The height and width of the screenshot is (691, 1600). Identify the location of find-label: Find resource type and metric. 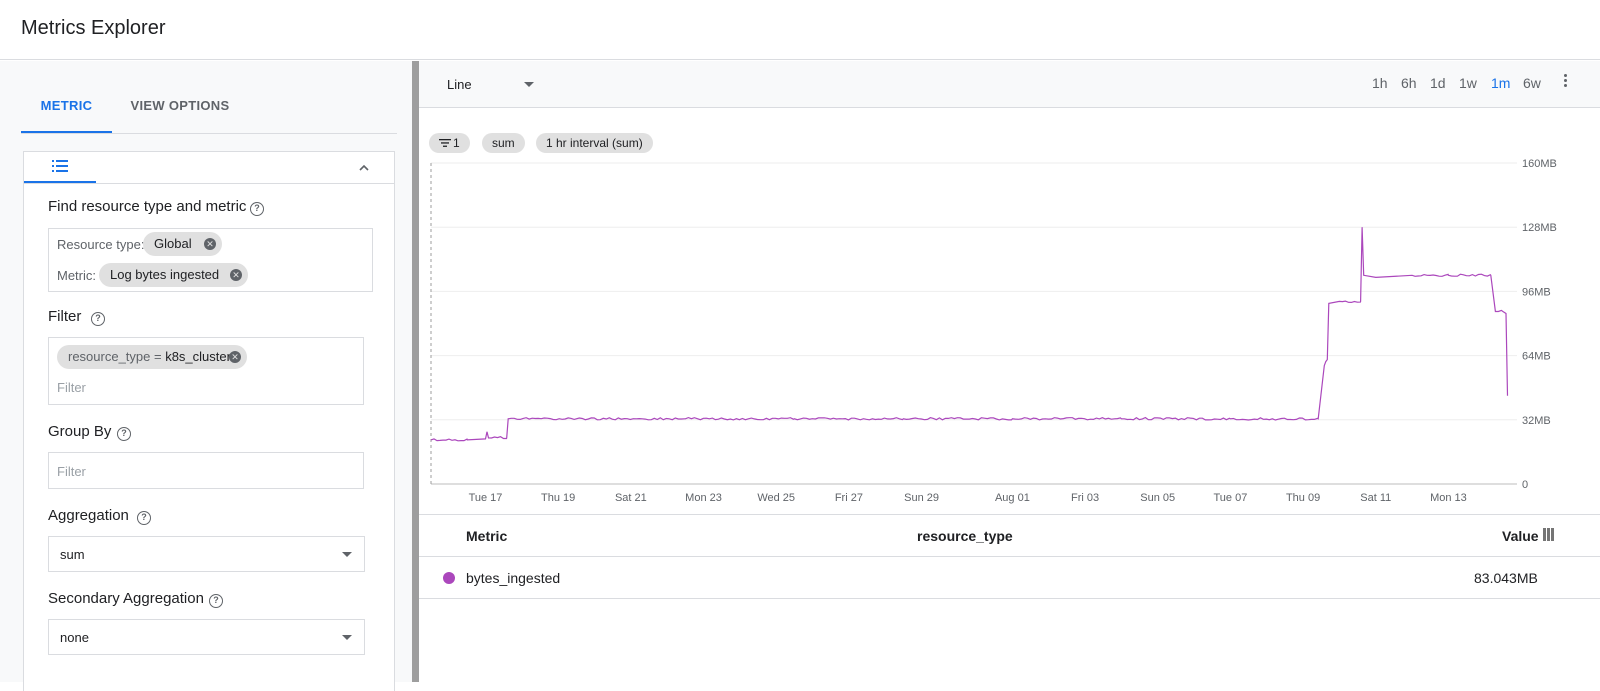
(147, 206).